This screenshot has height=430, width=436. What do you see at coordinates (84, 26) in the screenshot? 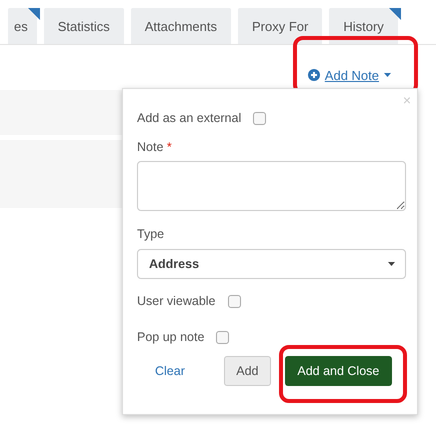
I see `tab: Statistics` at bounding box center [84, 26].